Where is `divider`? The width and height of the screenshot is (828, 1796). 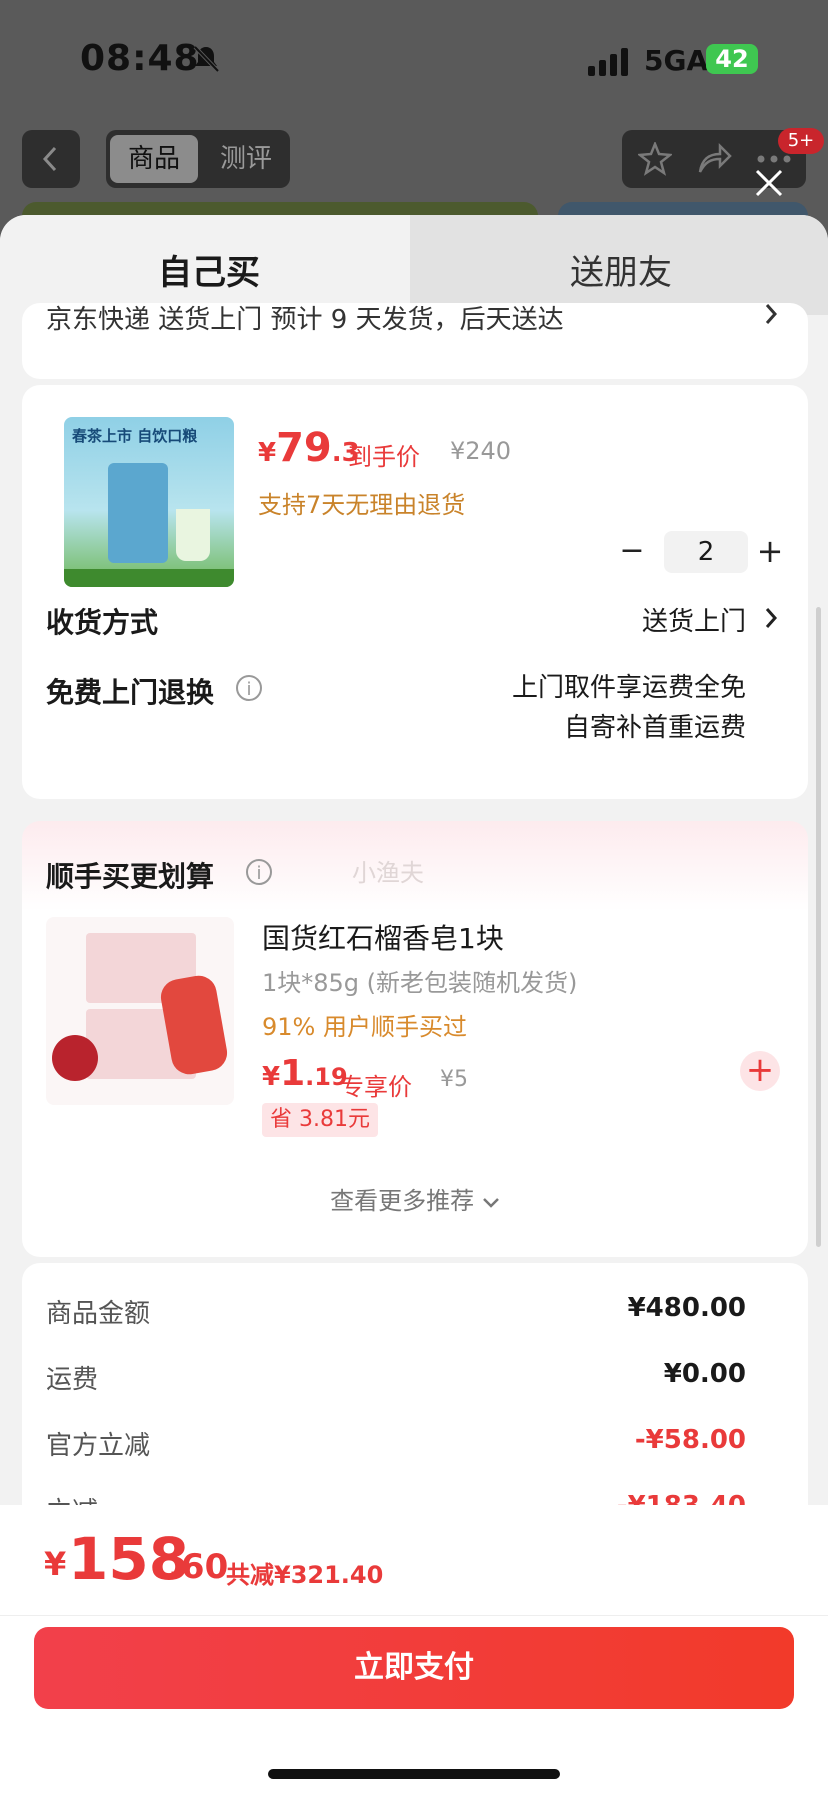
divider is located at coordinates (414, 1615).